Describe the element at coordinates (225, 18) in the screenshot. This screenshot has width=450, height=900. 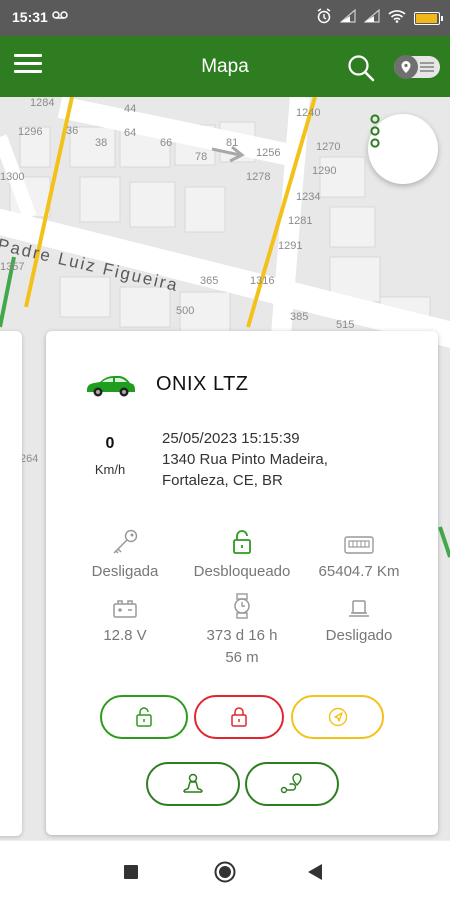
I see `status-bar: 15:31` at that location.